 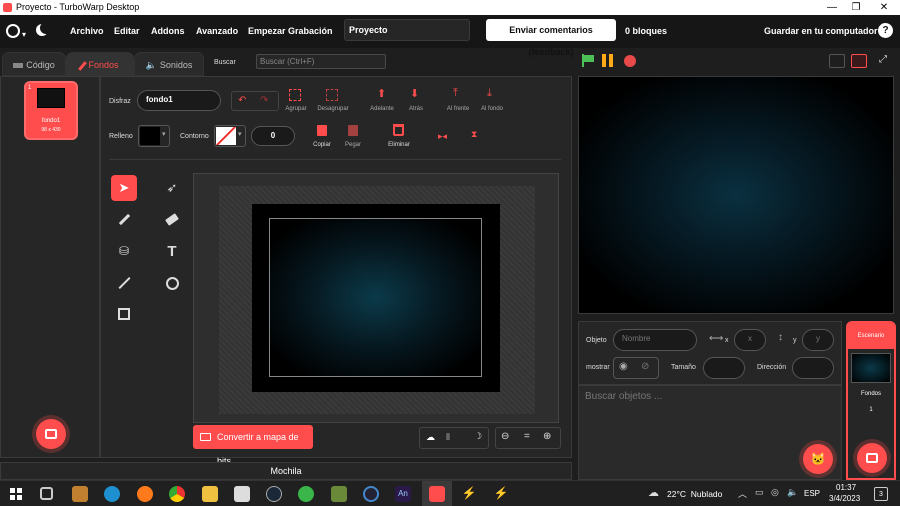 What do you see at coordinates (242, 494) in the screenshot?
I see `app-icon-robot` at bounding box center [242, 494].